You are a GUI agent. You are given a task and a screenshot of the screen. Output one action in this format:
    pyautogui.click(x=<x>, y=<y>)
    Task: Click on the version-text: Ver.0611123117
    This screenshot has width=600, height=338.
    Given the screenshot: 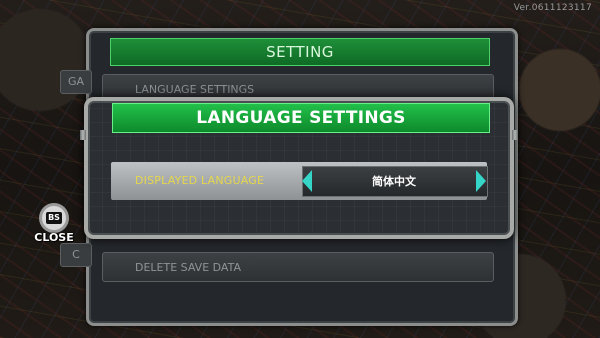 What is the action you would take?
    pyautogui.click(x=552, y=8)
    